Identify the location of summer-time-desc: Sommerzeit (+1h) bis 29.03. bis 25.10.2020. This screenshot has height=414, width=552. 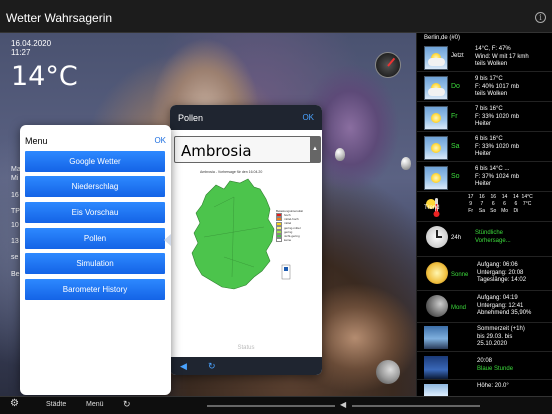
(501, 337).